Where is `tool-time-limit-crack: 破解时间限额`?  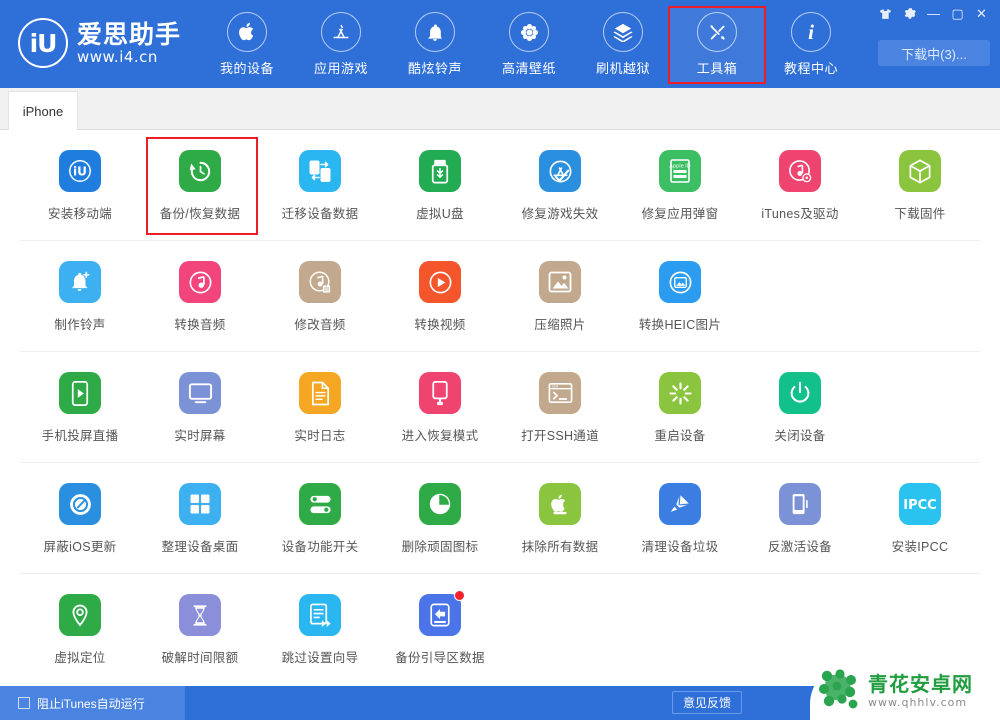
tool-time-limit-crack: 破解时间限额 is located at coordinates (200, 629).